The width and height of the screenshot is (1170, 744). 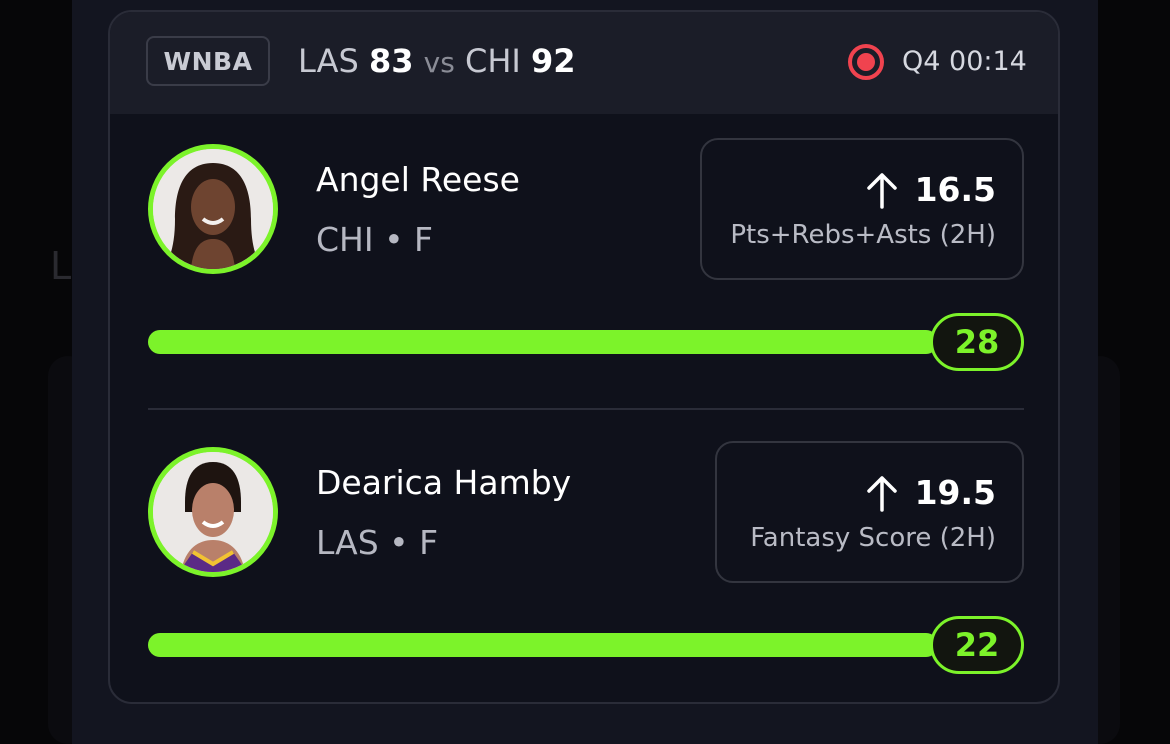 What do you see at coordinates (584, 63) in the screenshot?
I see `game-header: WNBA LAS 83 vs CHI 92 Q4 00:14` at bounding box center [584, 63].